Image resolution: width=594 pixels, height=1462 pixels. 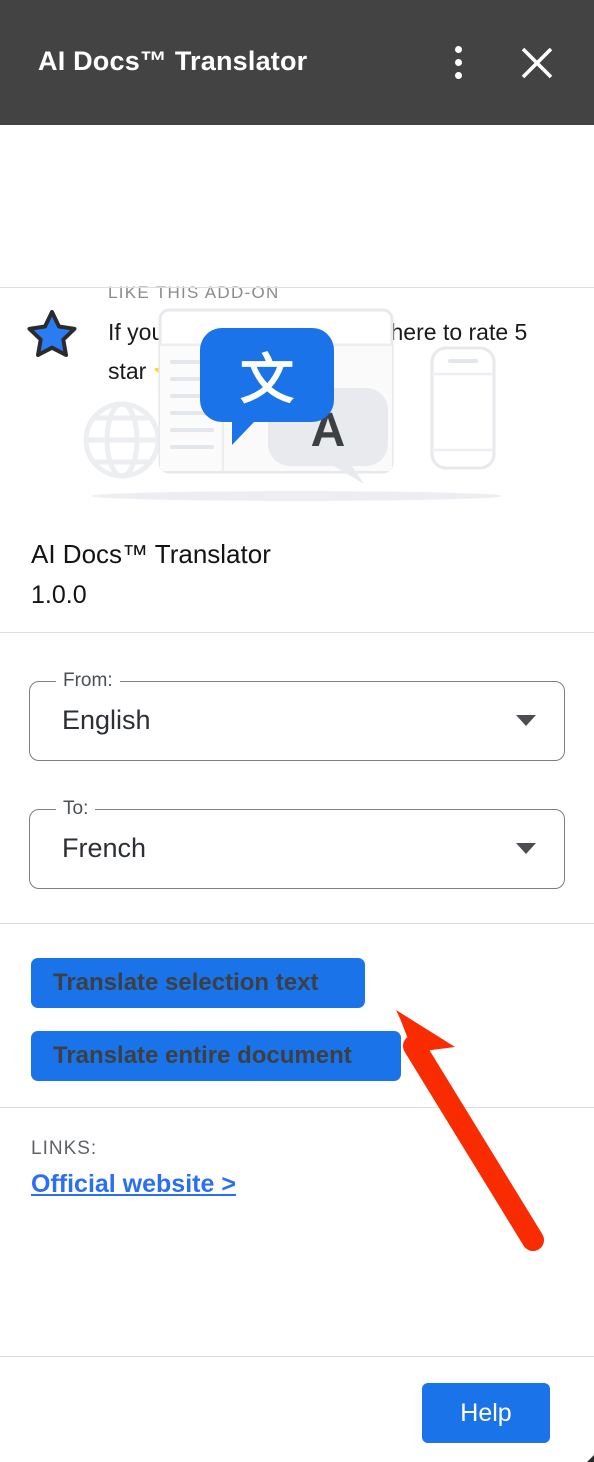 I want to click on page-title: AI Docs™ Translator, so click(x=173, y=61).